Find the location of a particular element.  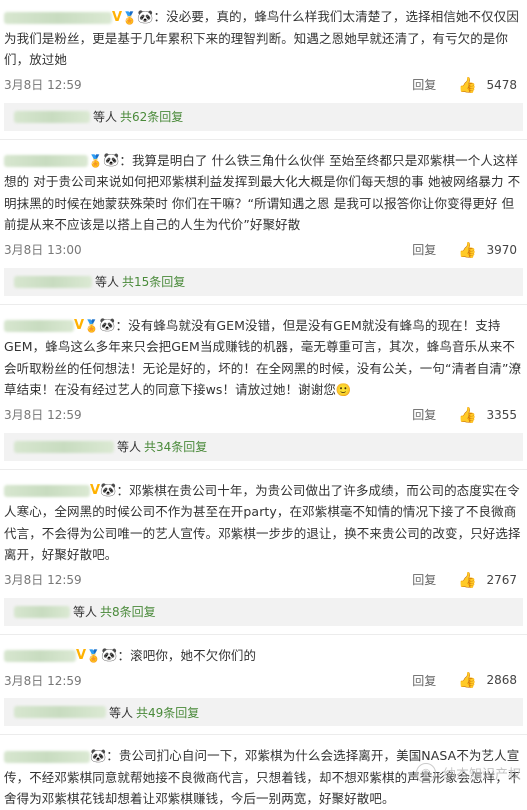

comment-meta: 3月8日 12:59回复 👍 5478 is located at coordinates (263, 85).